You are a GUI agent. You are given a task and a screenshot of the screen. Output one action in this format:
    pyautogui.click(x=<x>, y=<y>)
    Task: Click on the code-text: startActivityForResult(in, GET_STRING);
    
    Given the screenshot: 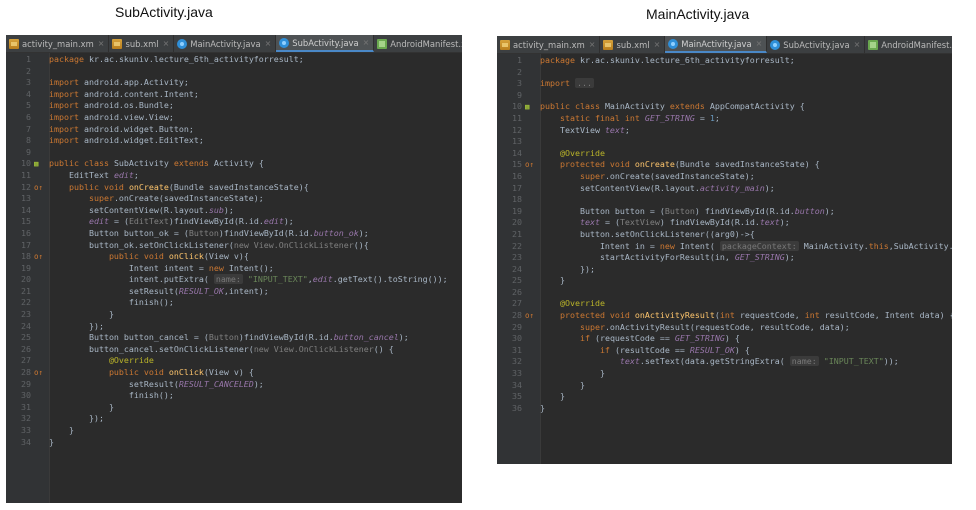 What is the action you would take?
    pyautogui.click(x=746, y=258)
    